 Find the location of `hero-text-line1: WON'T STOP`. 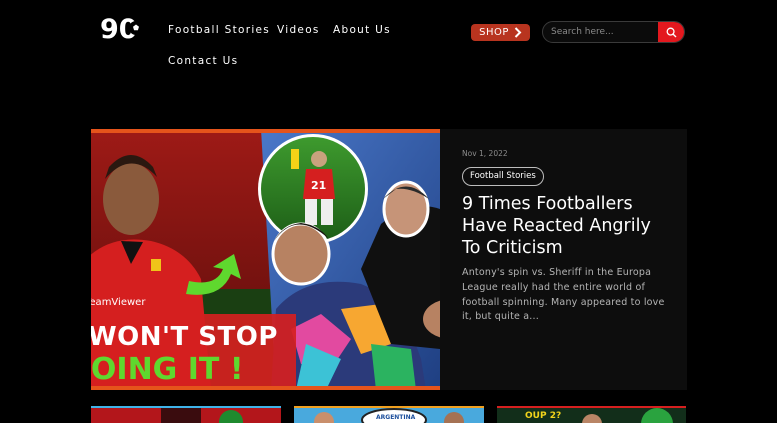

hero-text-line1: WON'T STOP is located at coordinates (184, 337).